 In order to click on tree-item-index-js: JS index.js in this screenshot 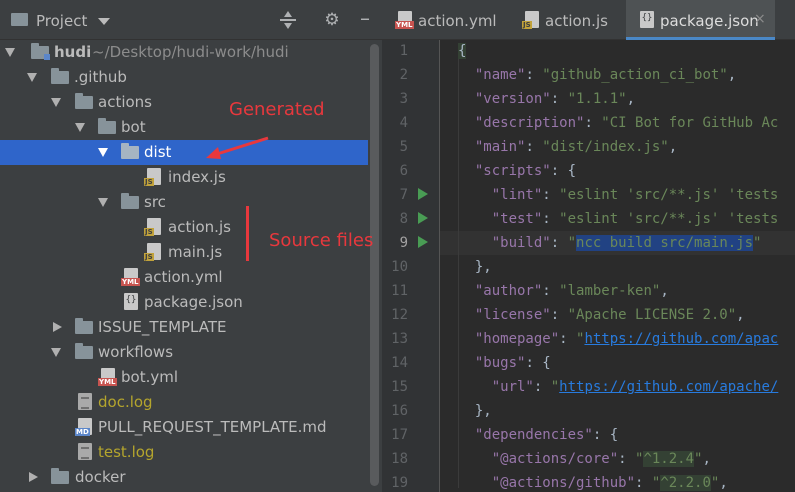, I will do `click(184, 177)`.